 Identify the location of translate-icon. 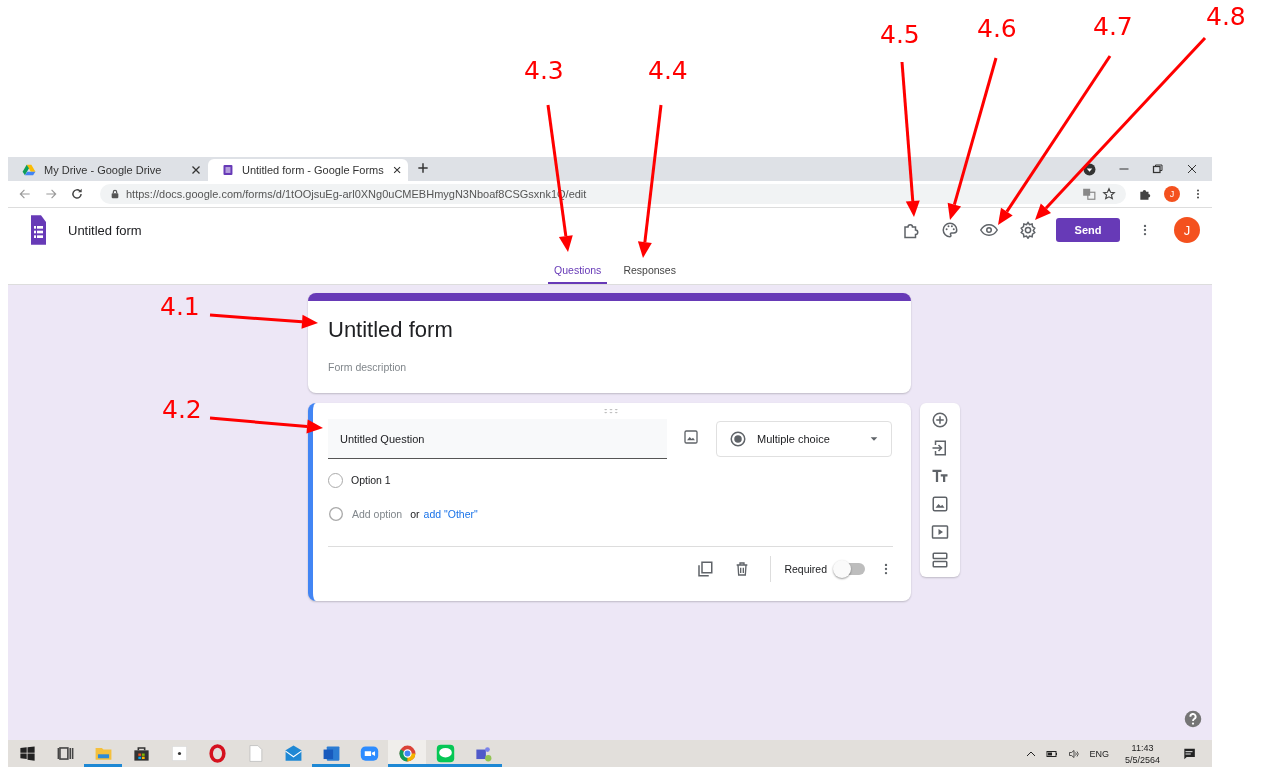
(1089, 194).